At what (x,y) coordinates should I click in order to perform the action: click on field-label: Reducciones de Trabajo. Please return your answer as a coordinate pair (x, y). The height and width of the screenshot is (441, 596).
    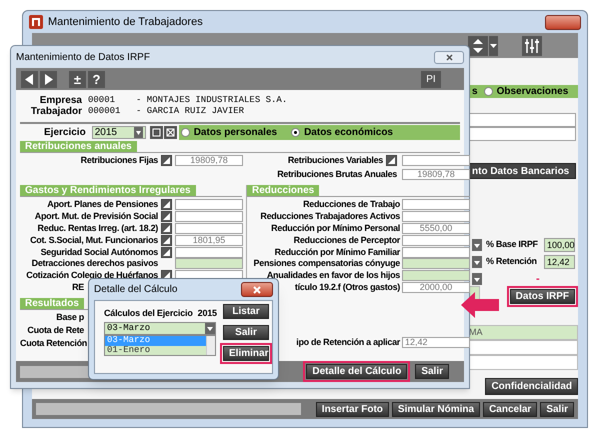
    Looking at the image, I should click on (351, 204).